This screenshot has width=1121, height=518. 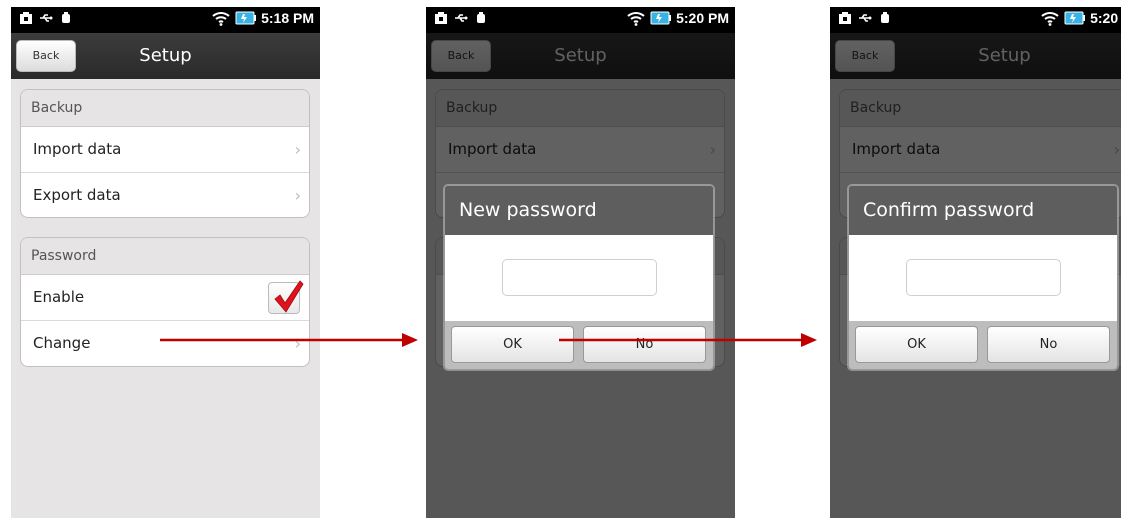 I want to click on export-data-item: Export data ›, so click(x=165, y=195).